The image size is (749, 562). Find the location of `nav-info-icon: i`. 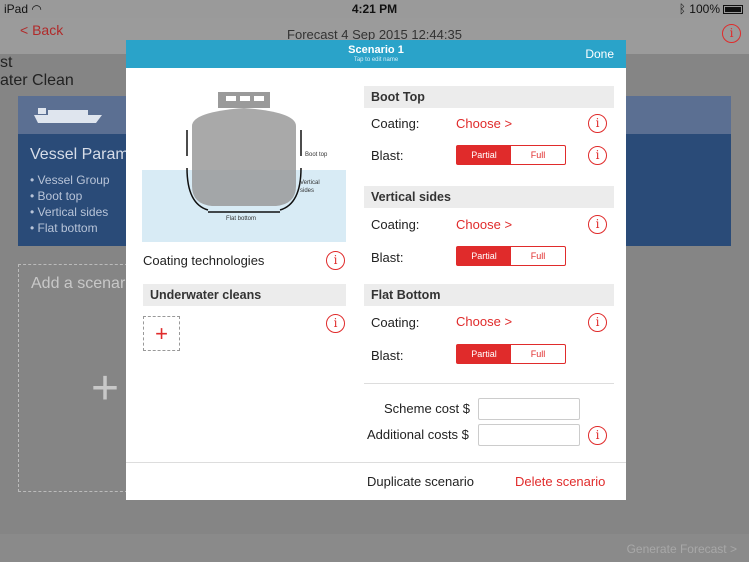

nav-info-icon: i is located at coordinates (731, 33).